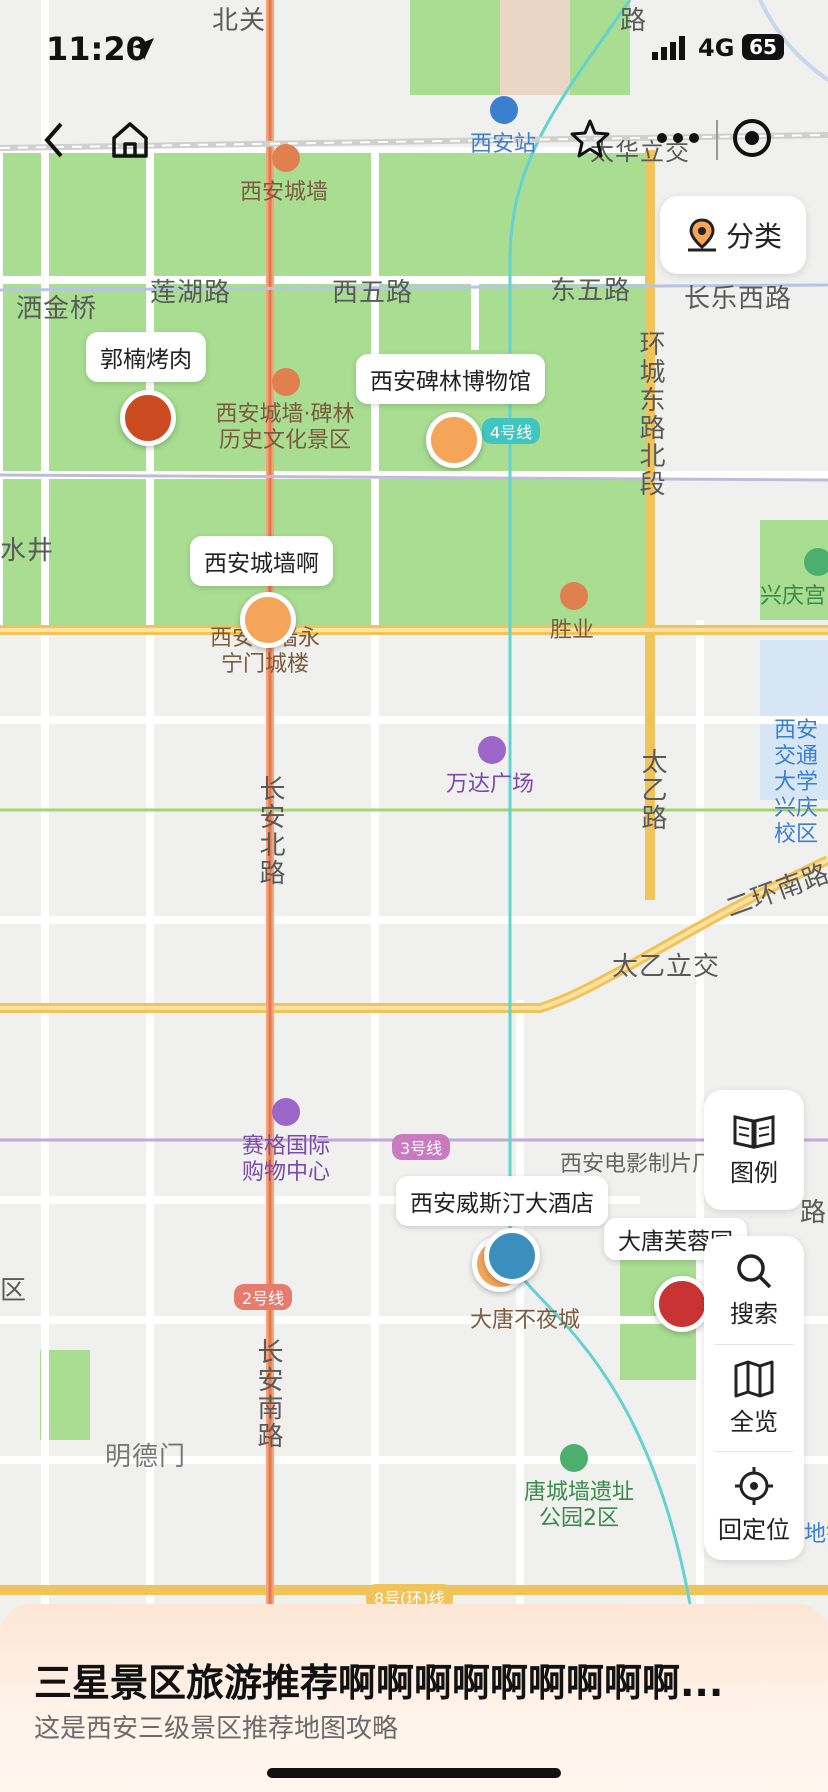 This screenshot has height=1792, width=828. What do you see at coordinates (285, 427) in the screenshot?
I see `poi-label: 西安城墙·碑林历史文化景区` at bounding box center [285, 427].